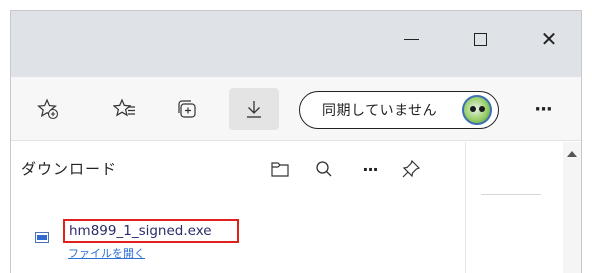  I want to click on close-button: ✕, so click(549, 39).